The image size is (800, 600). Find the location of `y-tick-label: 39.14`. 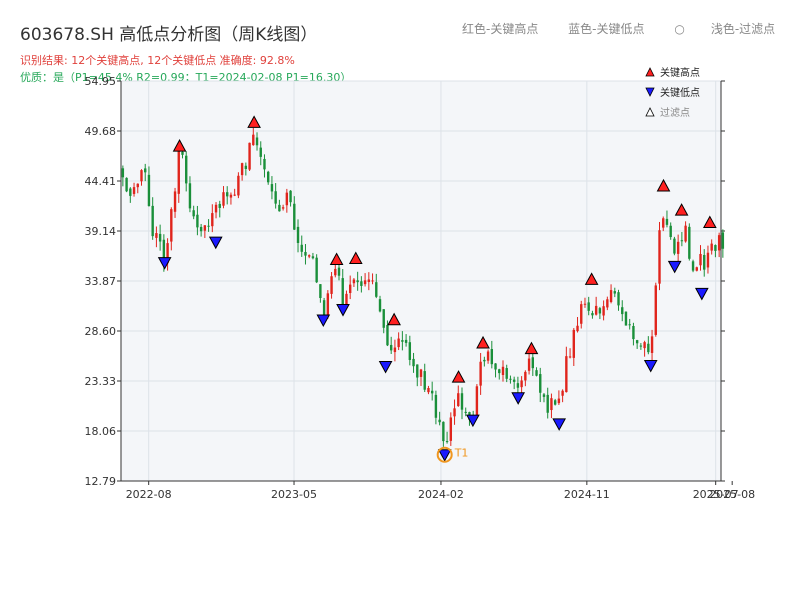

y-tick-label: 39.14 is located at coordinates (101, 231).